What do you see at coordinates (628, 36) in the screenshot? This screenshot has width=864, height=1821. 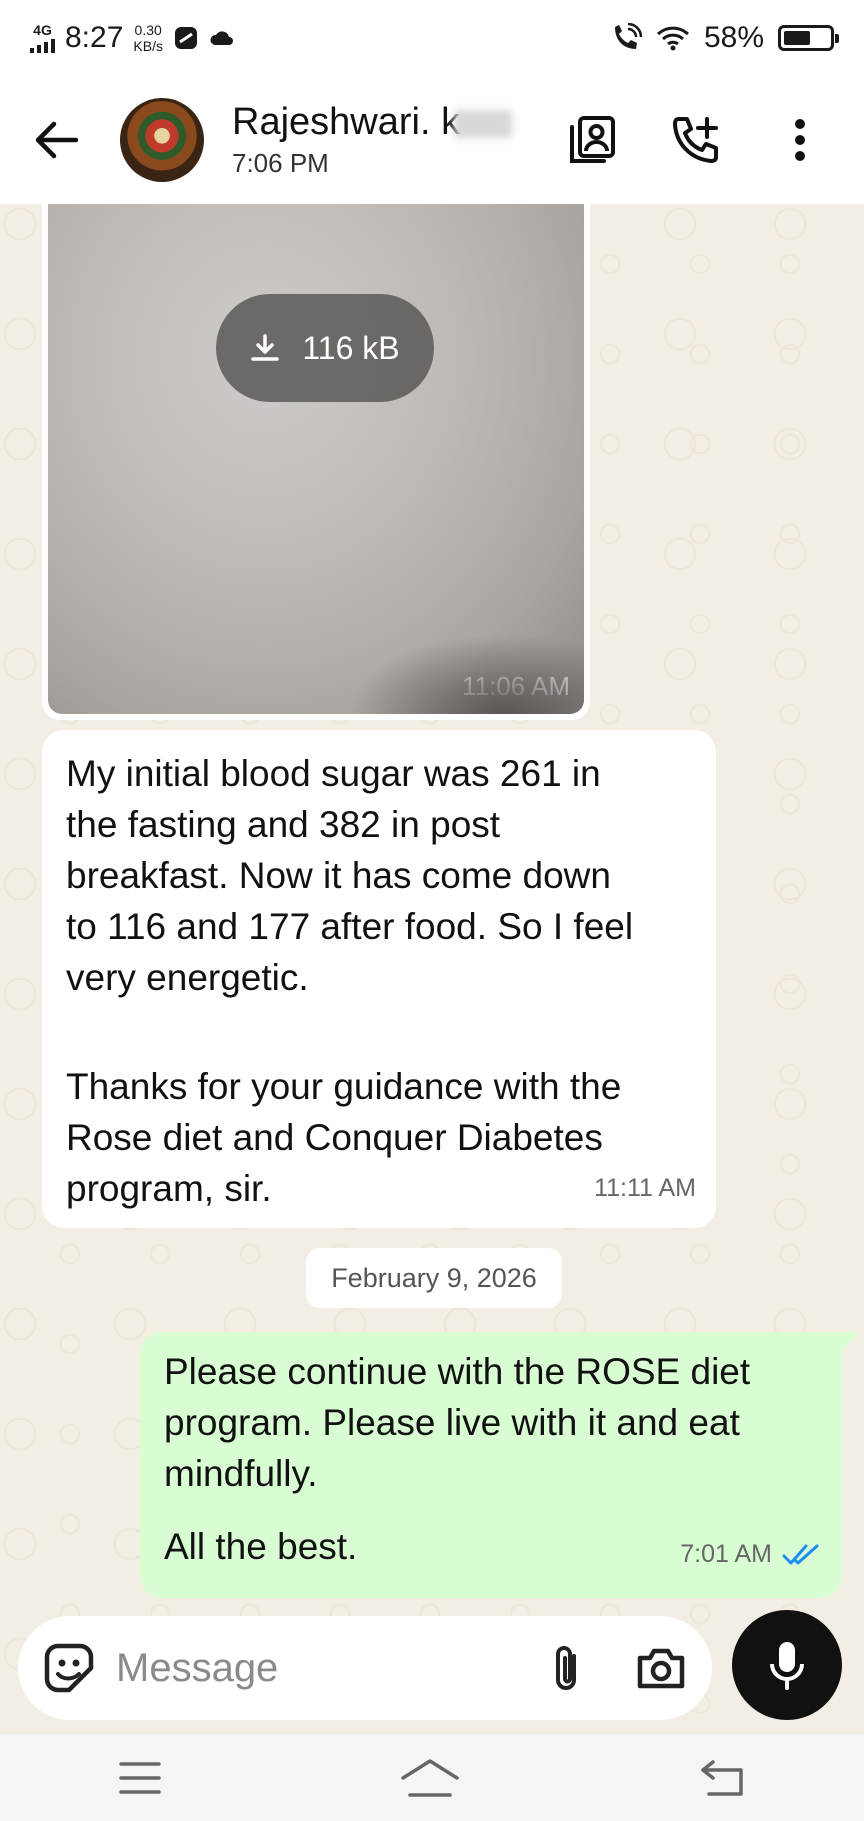 I see `wifi-calling-icon` at bounding box center [628, 36].